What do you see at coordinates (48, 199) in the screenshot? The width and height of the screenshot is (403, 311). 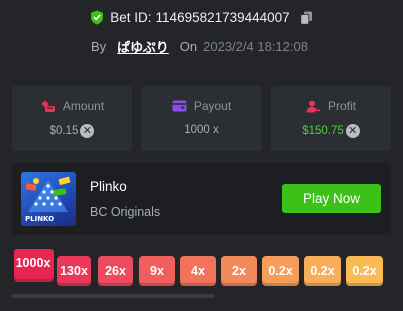 I see `plinko-thumbnail: PLINKO` at bounding box center [48, 199].